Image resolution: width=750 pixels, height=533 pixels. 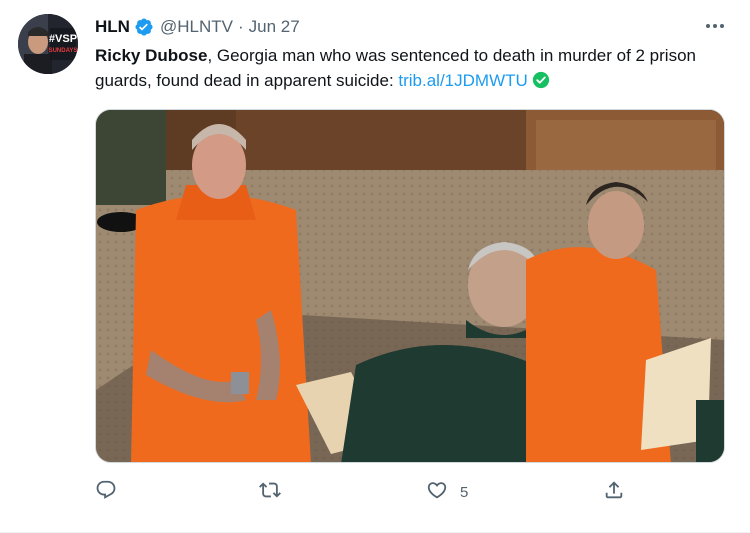 I want to click on avatar-image: #VSP SUNDAYS, so click(x=48, y=44).